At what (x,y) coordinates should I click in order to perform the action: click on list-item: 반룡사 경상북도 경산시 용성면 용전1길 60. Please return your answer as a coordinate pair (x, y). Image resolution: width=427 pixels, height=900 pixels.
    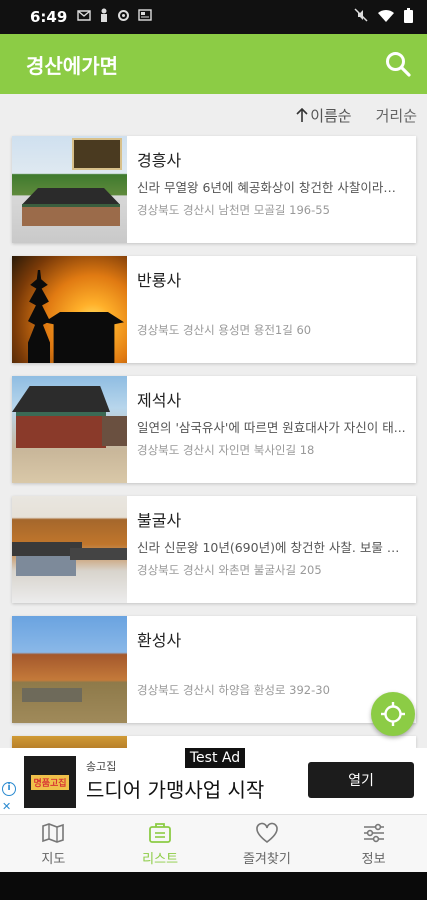
    Looking at the image, I should click on (214, 309).